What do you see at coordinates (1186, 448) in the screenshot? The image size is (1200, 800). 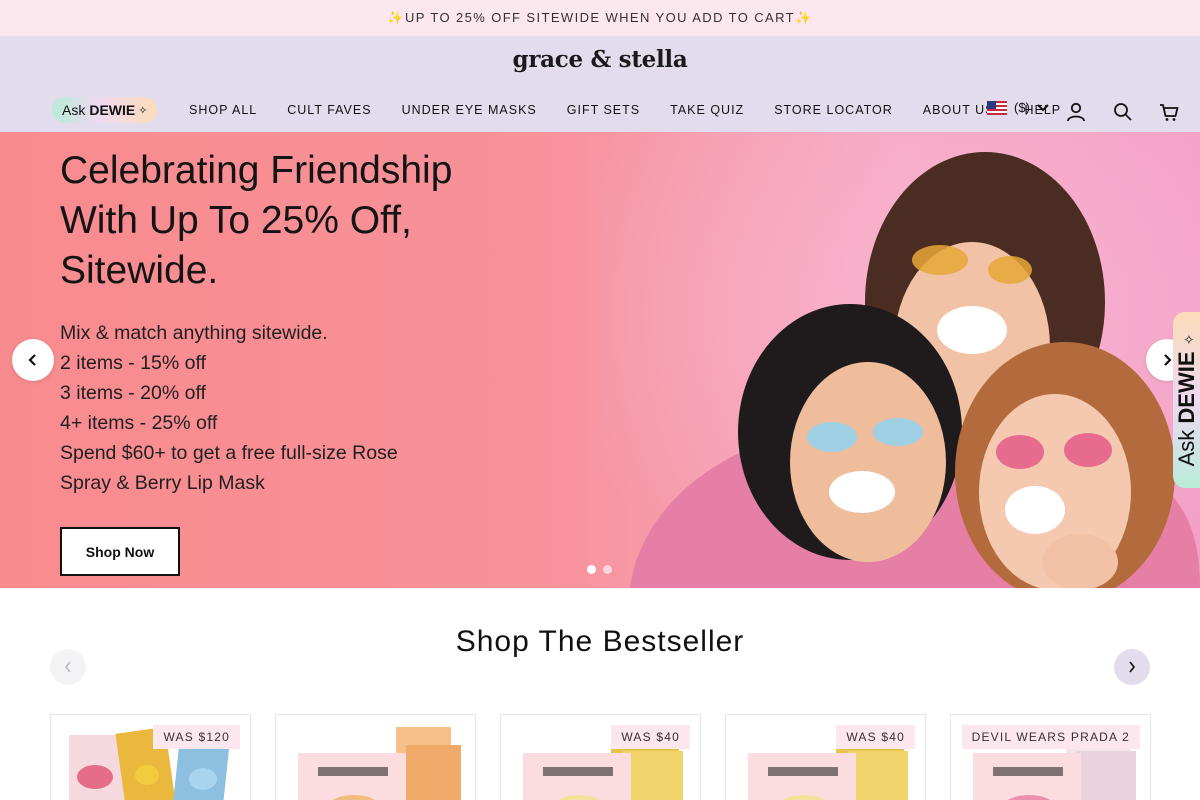 I see `side-tab-prefix: Ask` at bounding box center [1186, 448].